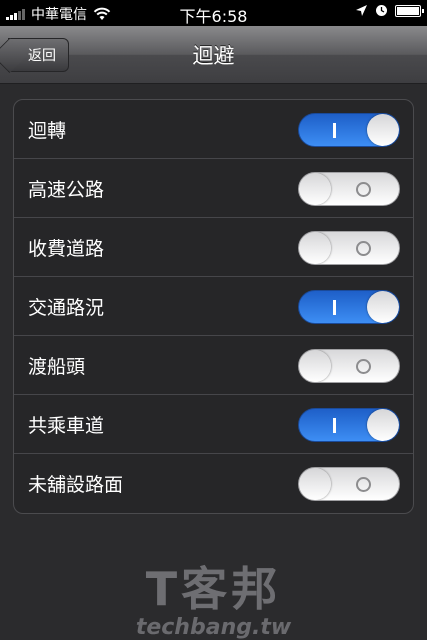 Image resolution: width=427 pixels, height=640 pixels. What do you see at coordinates (213, 483) in the screenshot?
I see `option-row: 未舖設路面` at bounding box center [213, 483].